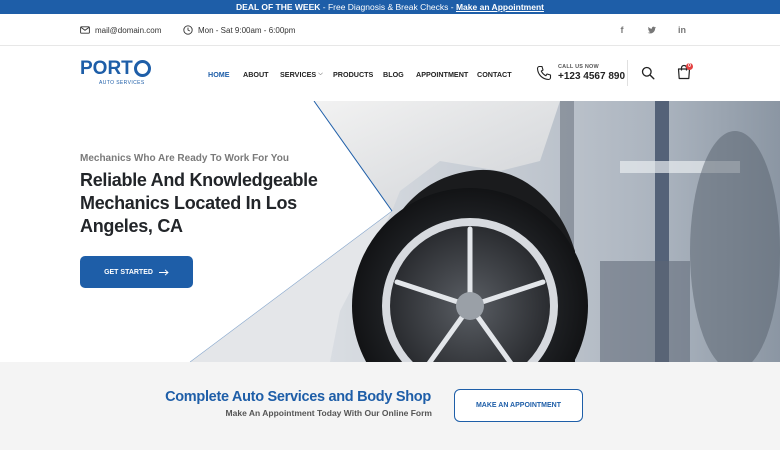 The height and width of the screenshot is (450, 780). I want to click on email-text: mail@domain.com, so click(128, 30).